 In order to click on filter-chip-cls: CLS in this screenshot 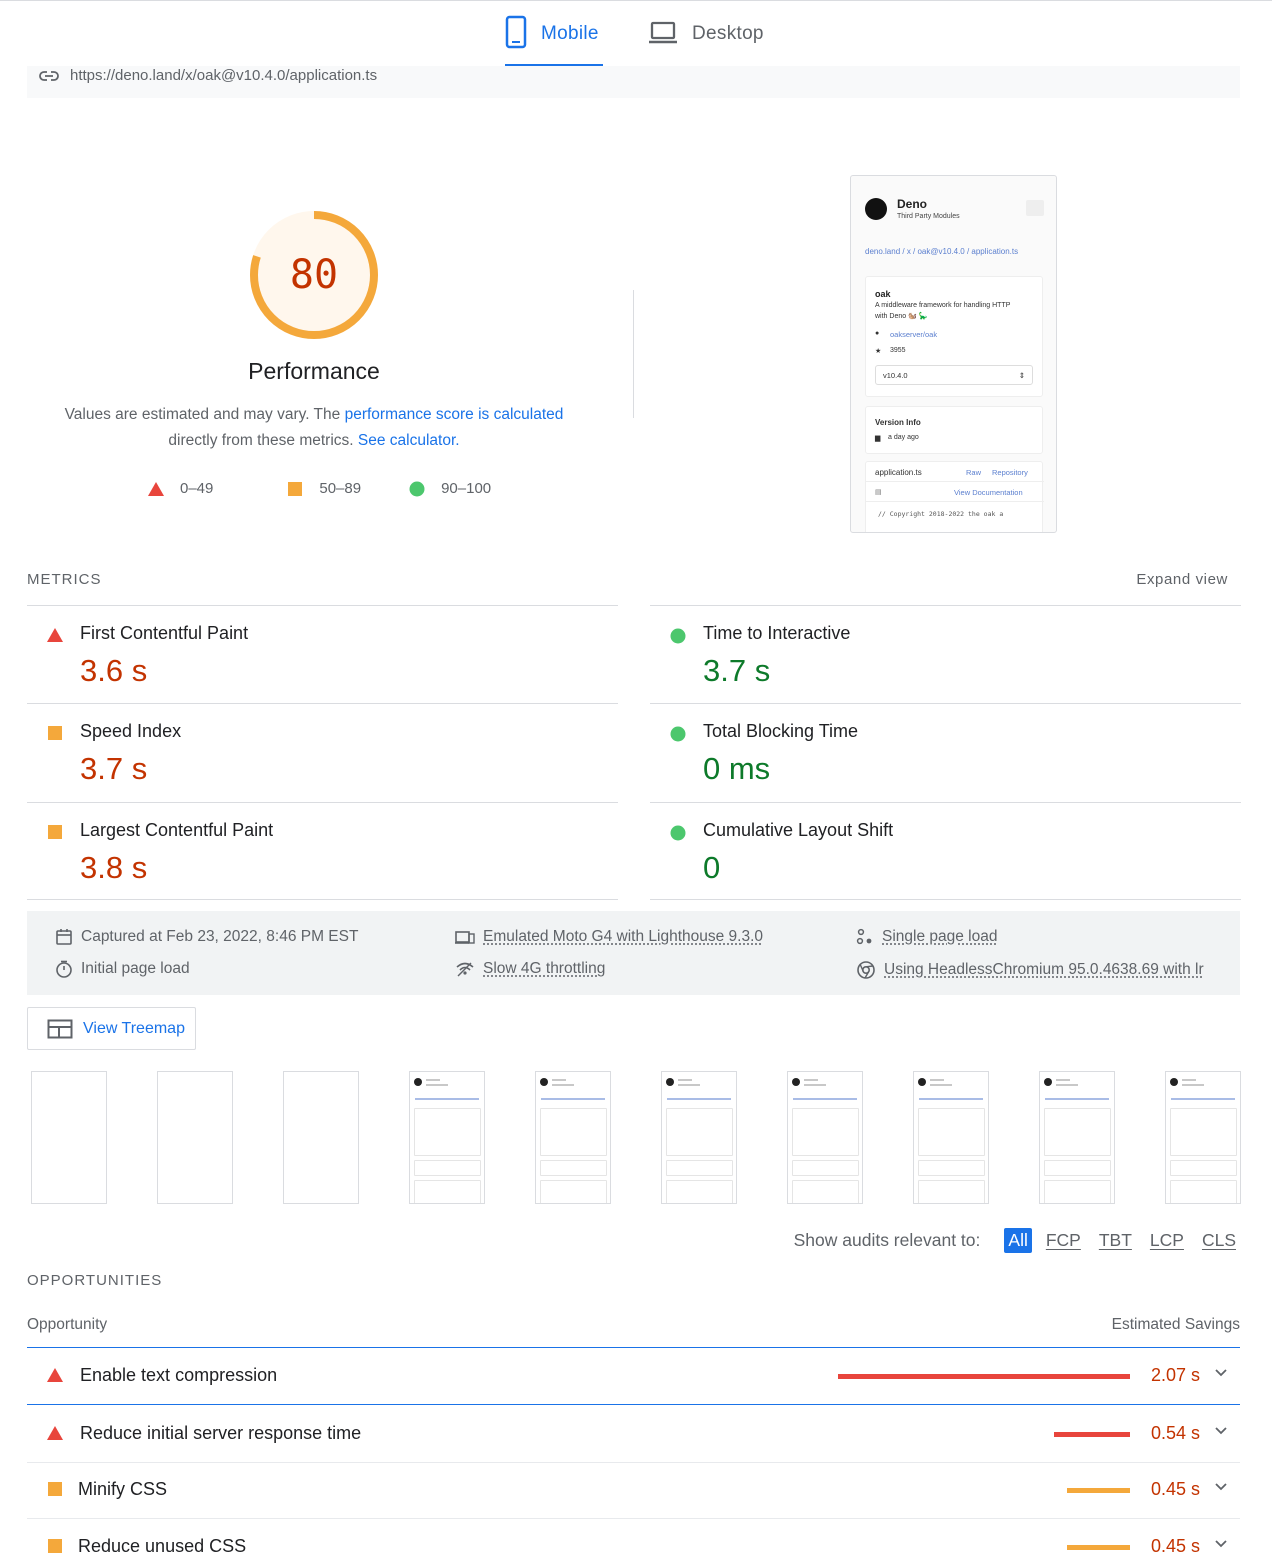, I will do `click(1219, 1240)`.